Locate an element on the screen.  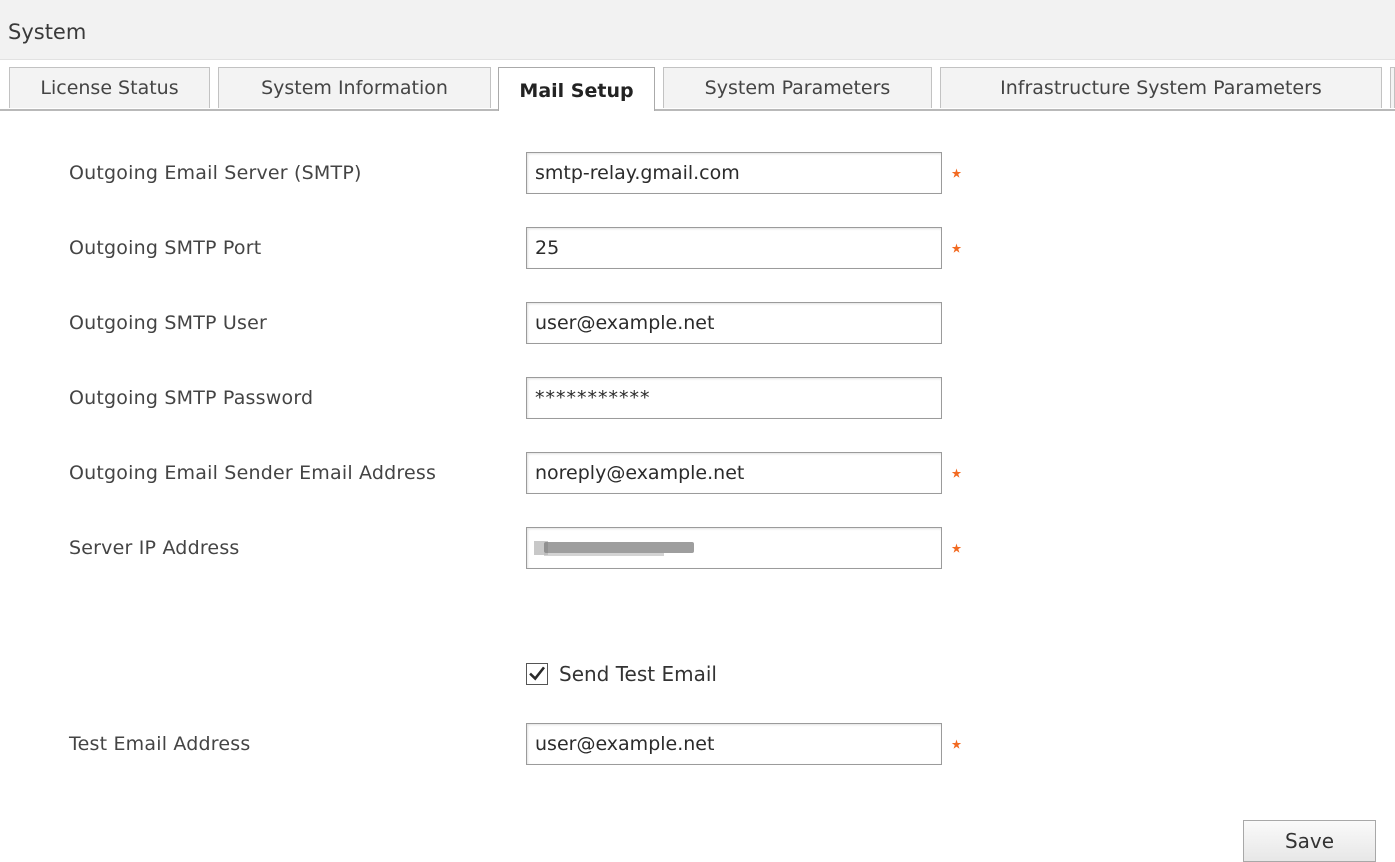
send-test-email-row: Send Test Email is located at coordinates (621, 674).